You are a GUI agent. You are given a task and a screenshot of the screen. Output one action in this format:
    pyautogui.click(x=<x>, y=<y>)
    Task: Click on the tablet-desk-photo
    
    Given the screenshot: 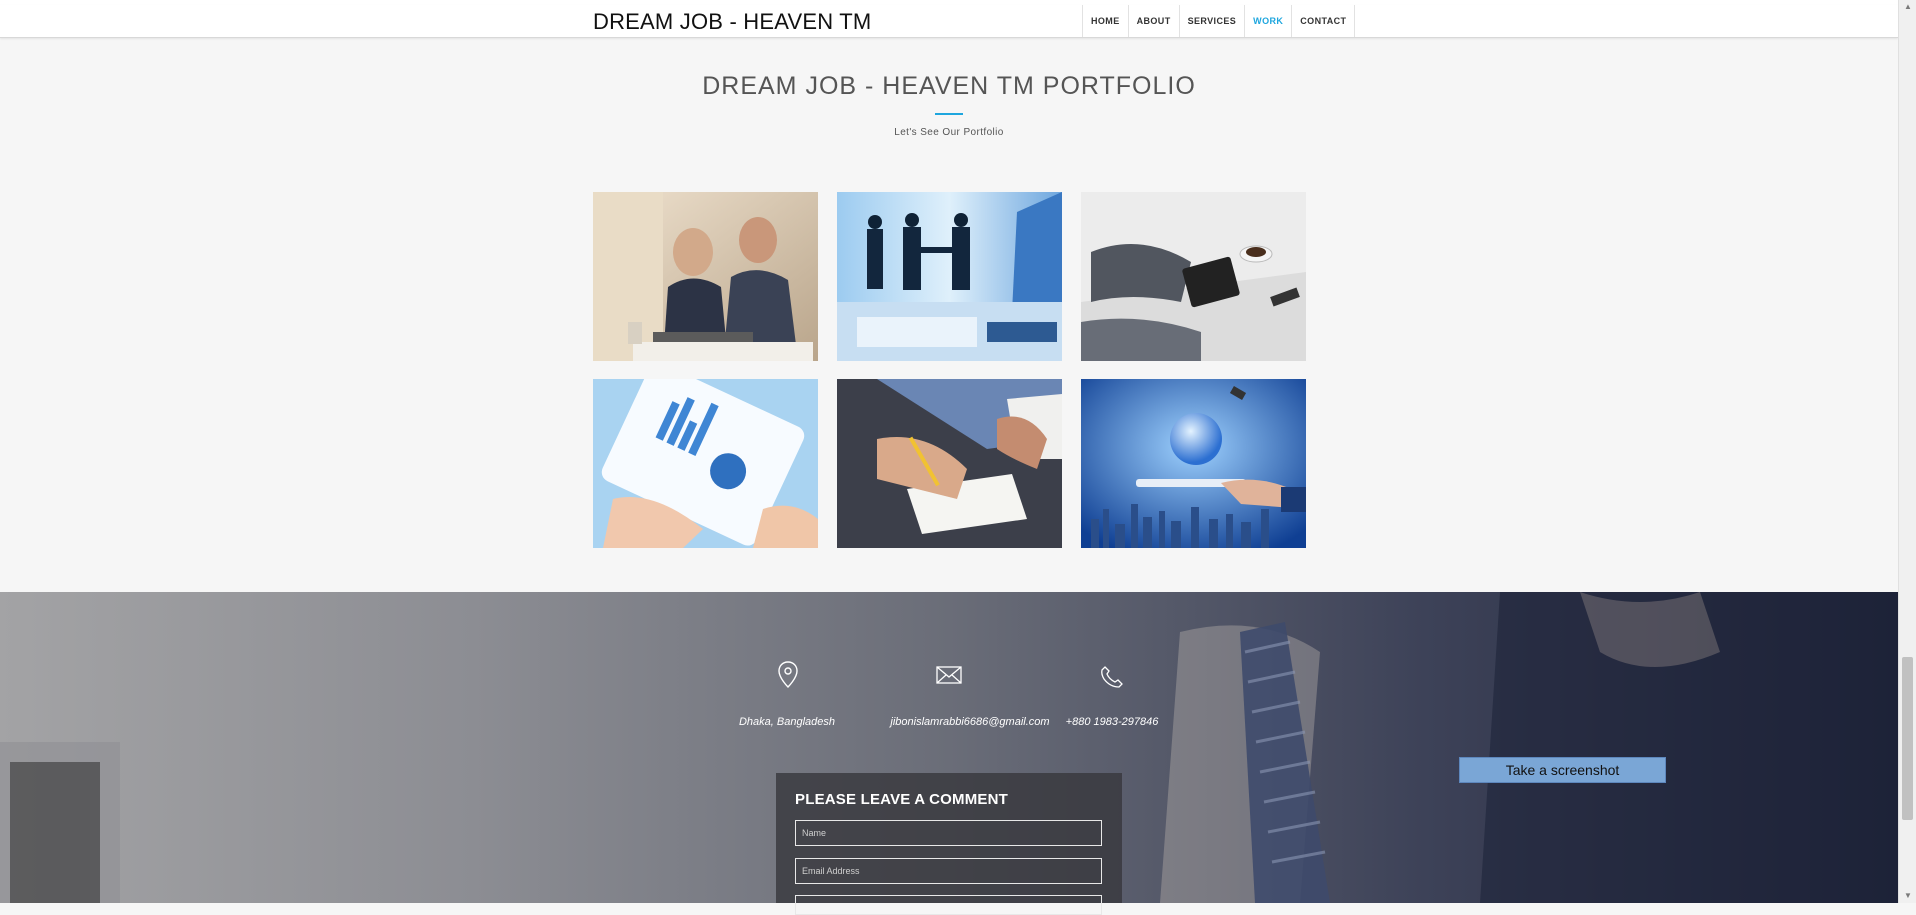 What is the action you would take?
    pyautogui.click(x=1193, y=276)
    